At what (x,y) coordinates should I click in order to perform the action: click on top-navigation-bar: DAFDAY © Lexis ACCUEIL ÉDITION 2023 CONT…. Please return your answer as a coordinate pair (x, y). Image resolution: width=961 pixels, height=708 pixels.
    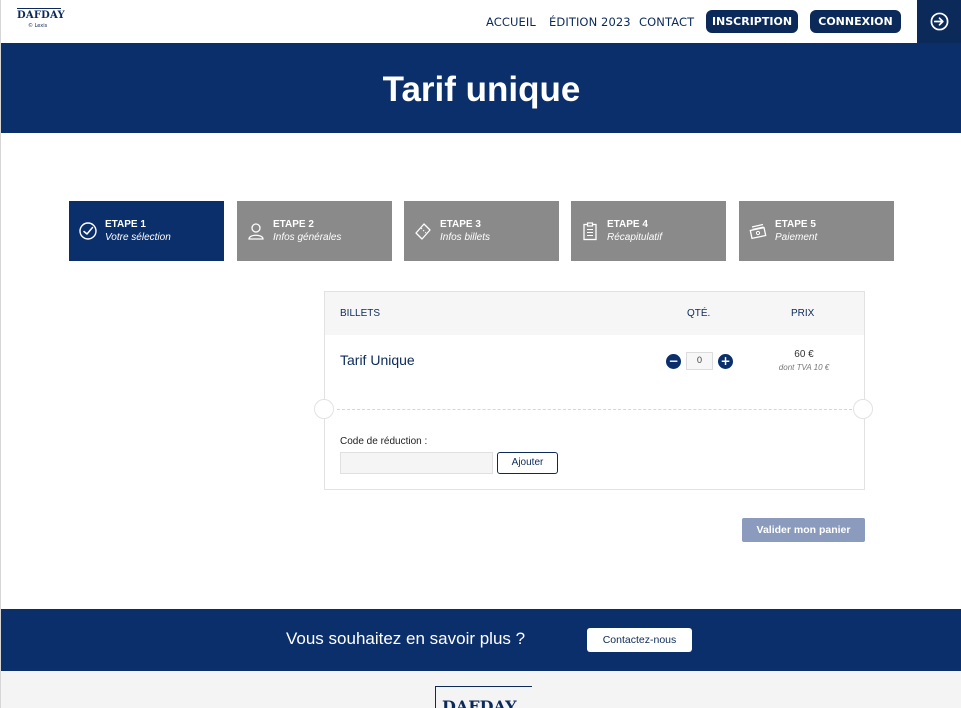
    Looking at the image, I should click on (481, 21).